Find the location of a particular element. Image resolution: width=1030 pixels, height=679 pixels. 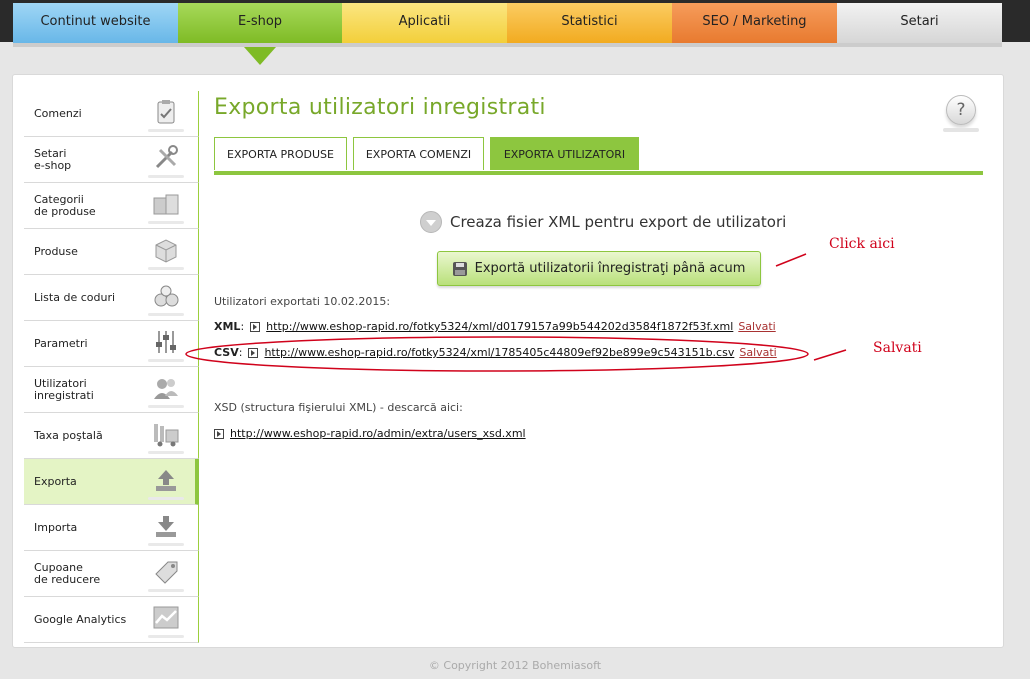

copyright-footer: © Copyright 2012 Bohemiasoft is located at coordinates (515, 665).